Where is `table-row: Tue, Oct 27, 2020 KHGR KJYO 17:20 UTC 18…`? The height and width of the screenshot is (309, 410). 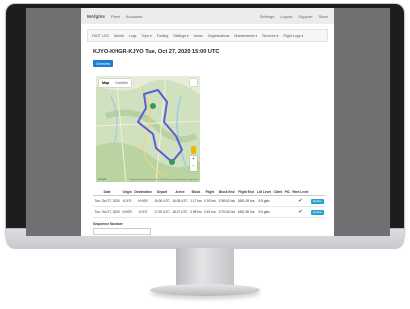
table-row: Tue, Oct 27, 2020 KHGR KJYO 17:20 UTC 18… is located at coordinates (209, 212).